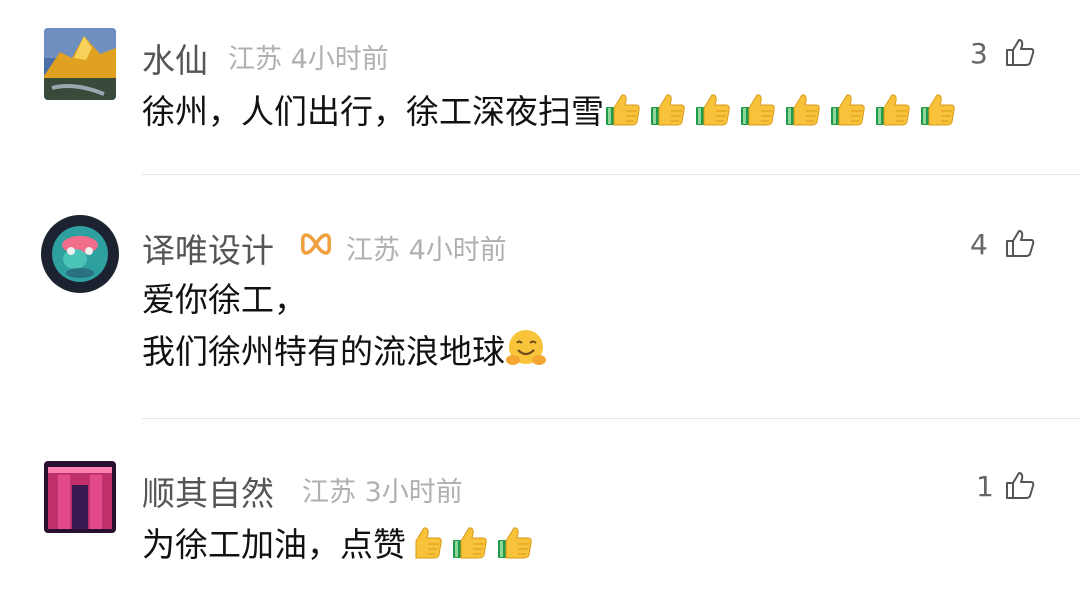 The image size is (1080, 595). What do you see at coordinates (175, 58) in the screenshot?
I see `user-name: 水仙` at bounding box center [175, 58].